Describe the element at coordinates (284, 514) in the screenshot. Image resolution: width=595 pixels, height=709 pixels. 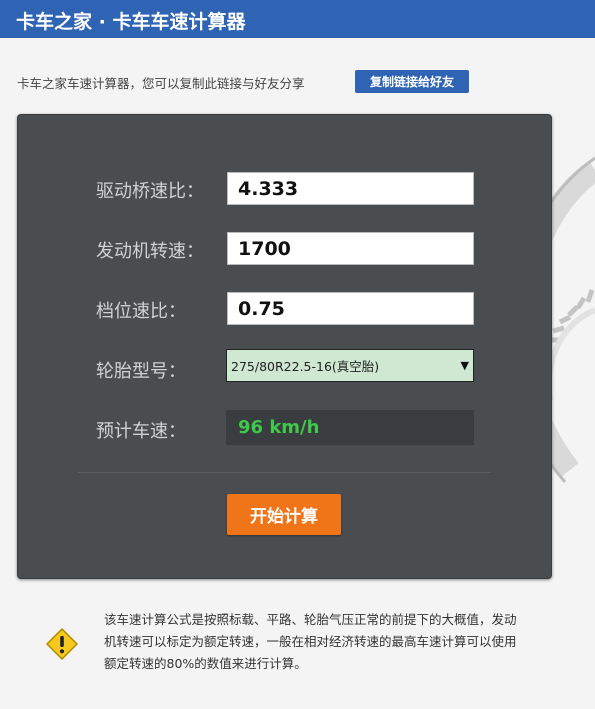
I see `start-calculate-button: 开始计算` at that location.